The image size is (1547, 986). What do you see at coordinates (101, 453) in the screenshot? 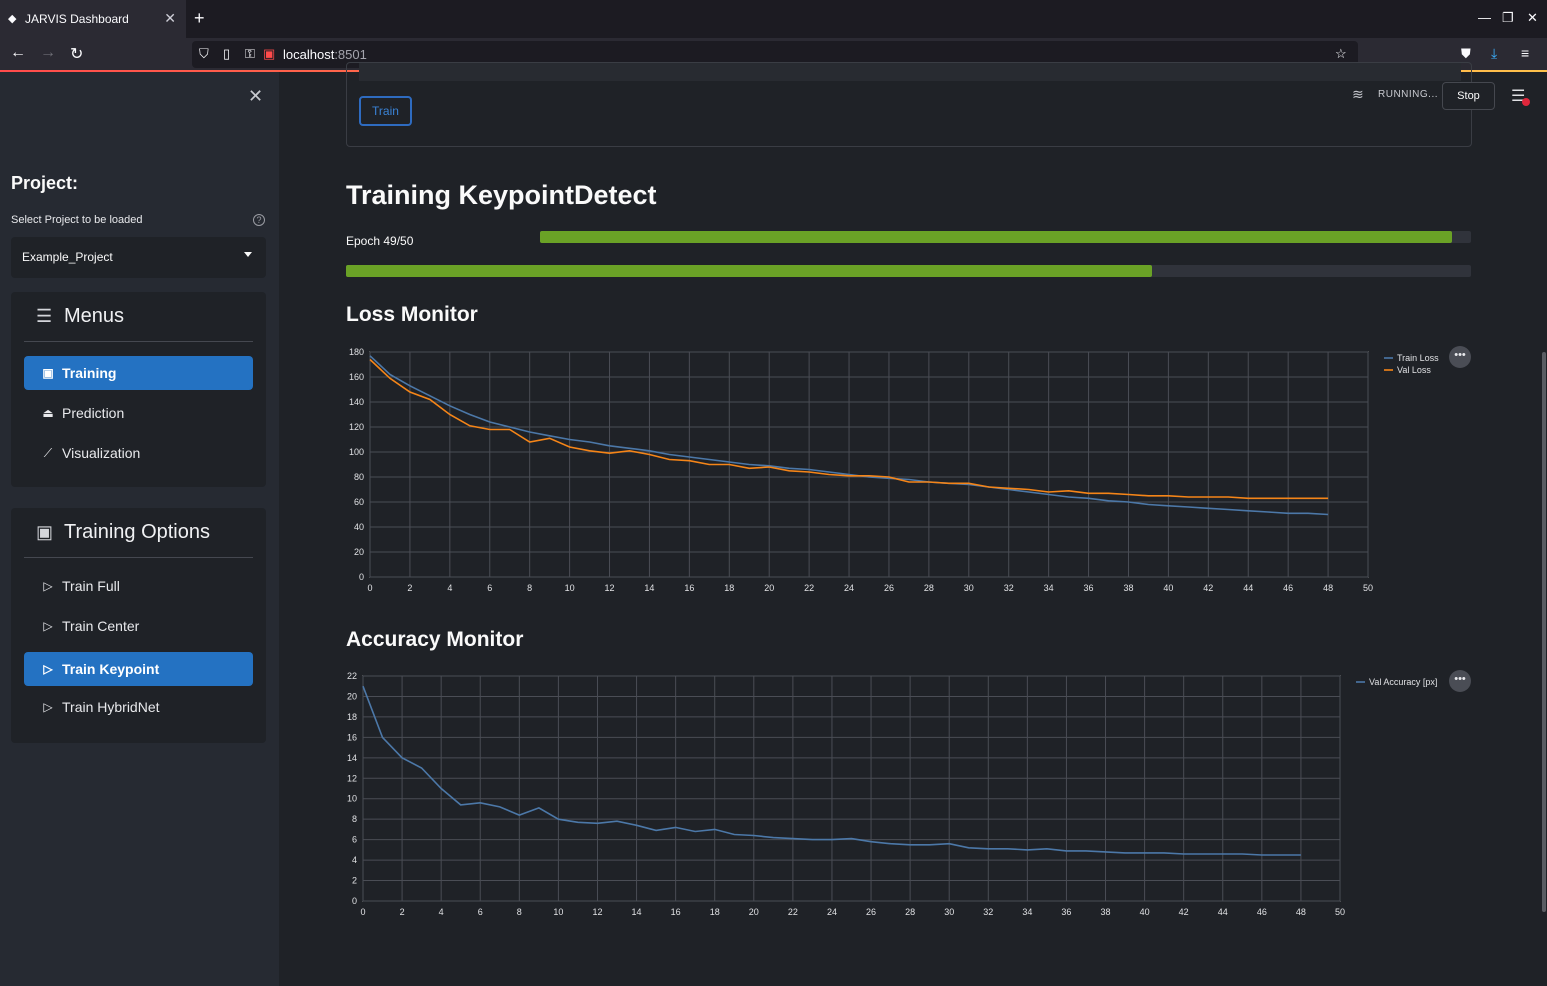
I see `menu-item-label: Visualization` at bounding box center [101, 453].